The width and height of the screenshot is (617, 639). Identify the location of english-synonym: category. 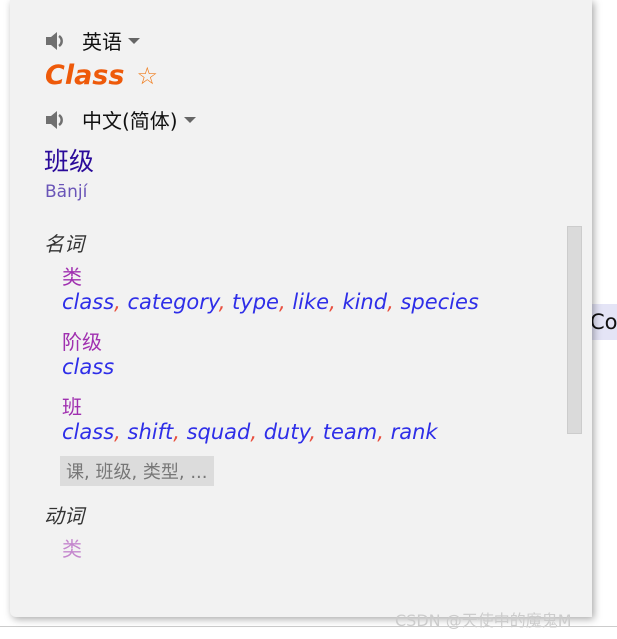
(173, 302).